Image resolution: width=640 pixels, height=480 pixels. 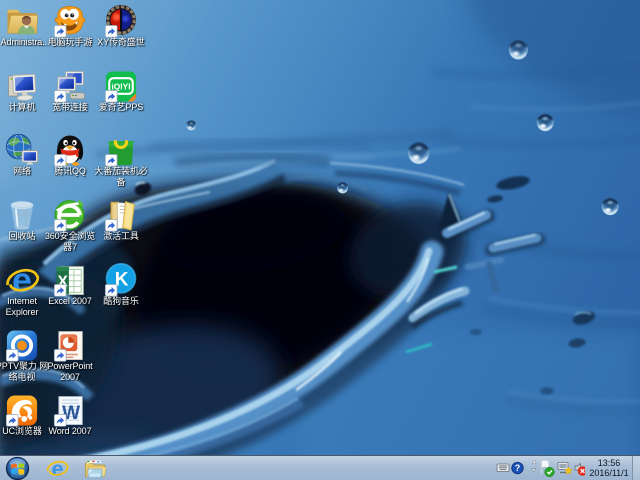 I want to click on svg-text: iQIYI, so click(x=120, y=86).